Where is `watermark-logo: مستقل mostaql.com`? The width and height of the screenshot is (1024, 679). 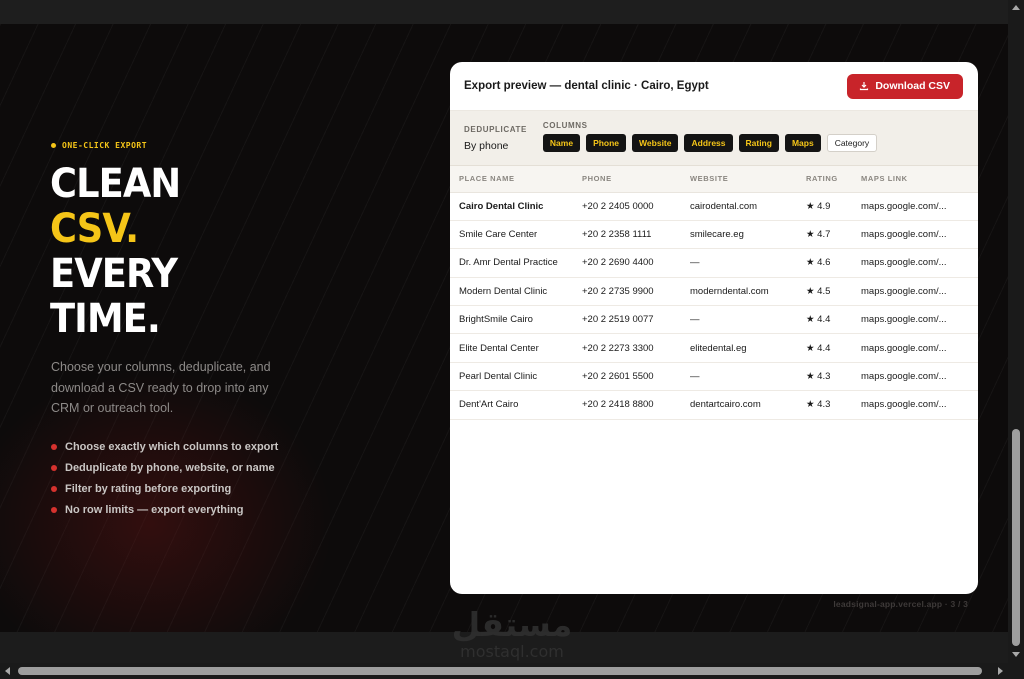 watermark-logo: مستقل mostaql.com is located at coordinates (512, 633).